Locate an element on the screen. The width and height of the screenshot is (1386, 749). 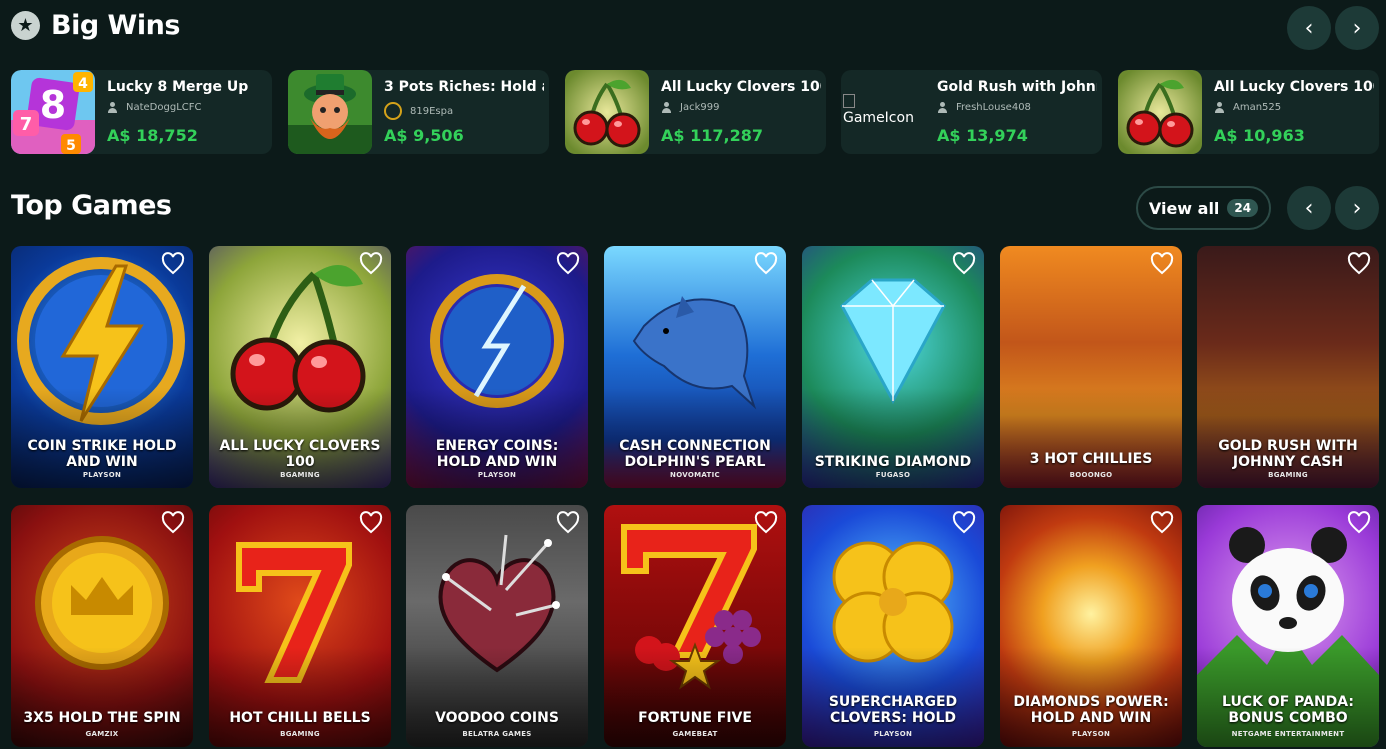
win-username: FreshLouse408 is located at coordinates (993, 107).